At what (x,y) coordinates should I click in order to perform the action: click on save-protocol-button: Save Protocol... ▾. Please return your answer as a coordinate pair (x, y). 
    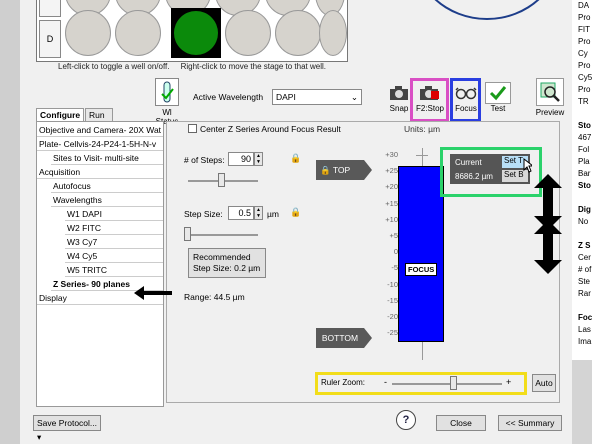
    Looking at the image, I should click on (67, 428).